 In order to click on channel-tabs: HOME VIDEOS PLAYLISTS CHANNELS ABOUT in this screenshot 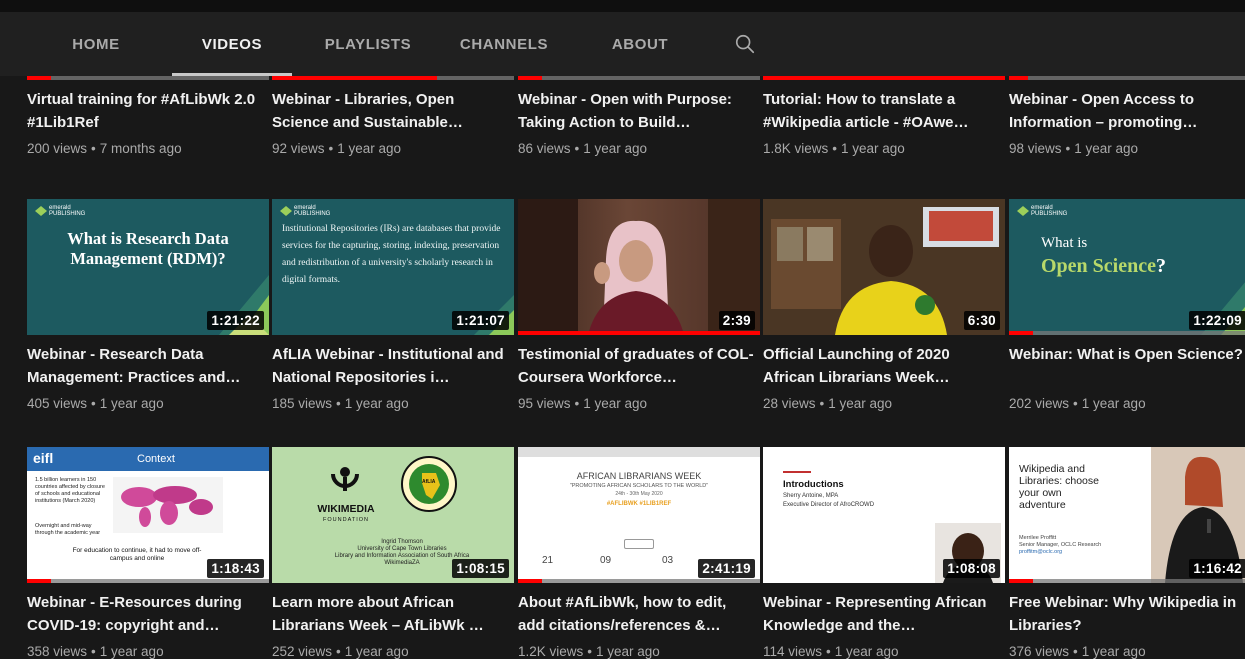, I will do `click(622, 44)`.